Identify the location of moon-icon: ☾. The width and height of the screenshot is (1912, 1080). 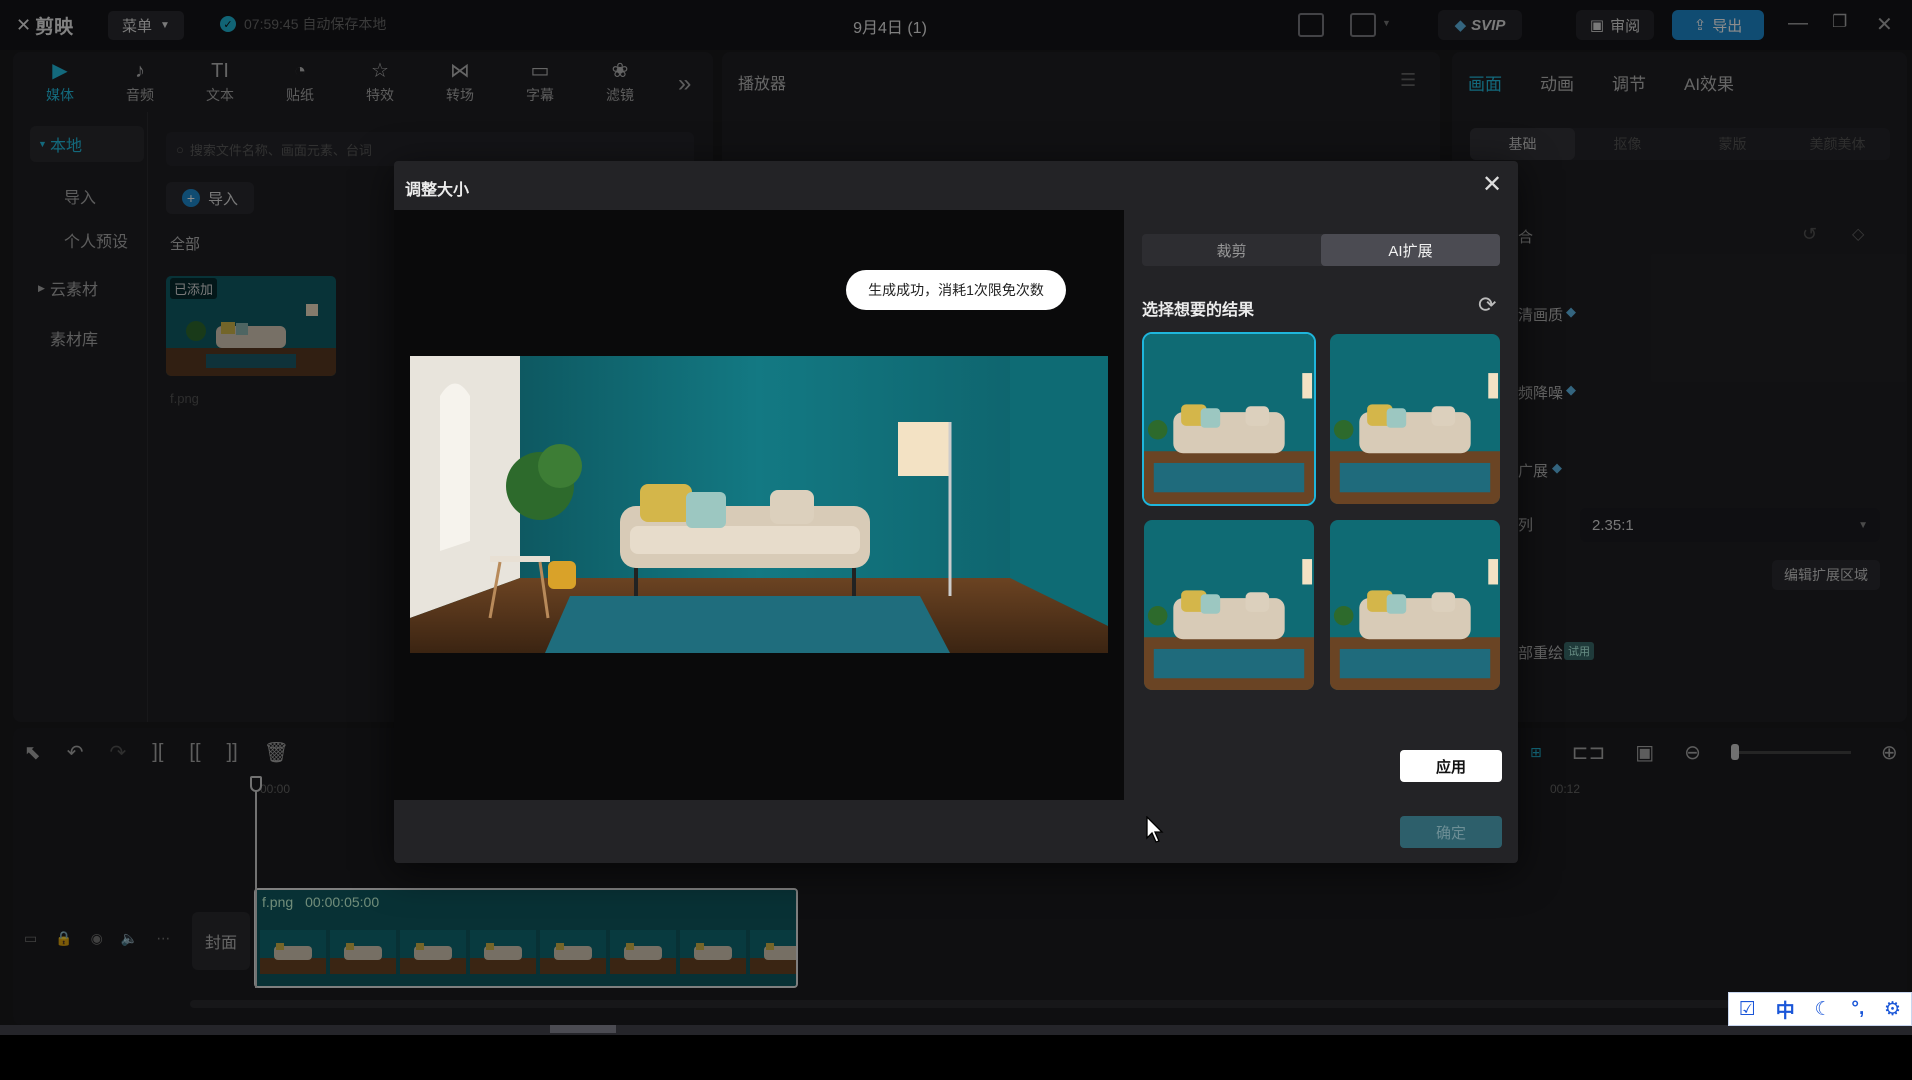
(1823, 1009).